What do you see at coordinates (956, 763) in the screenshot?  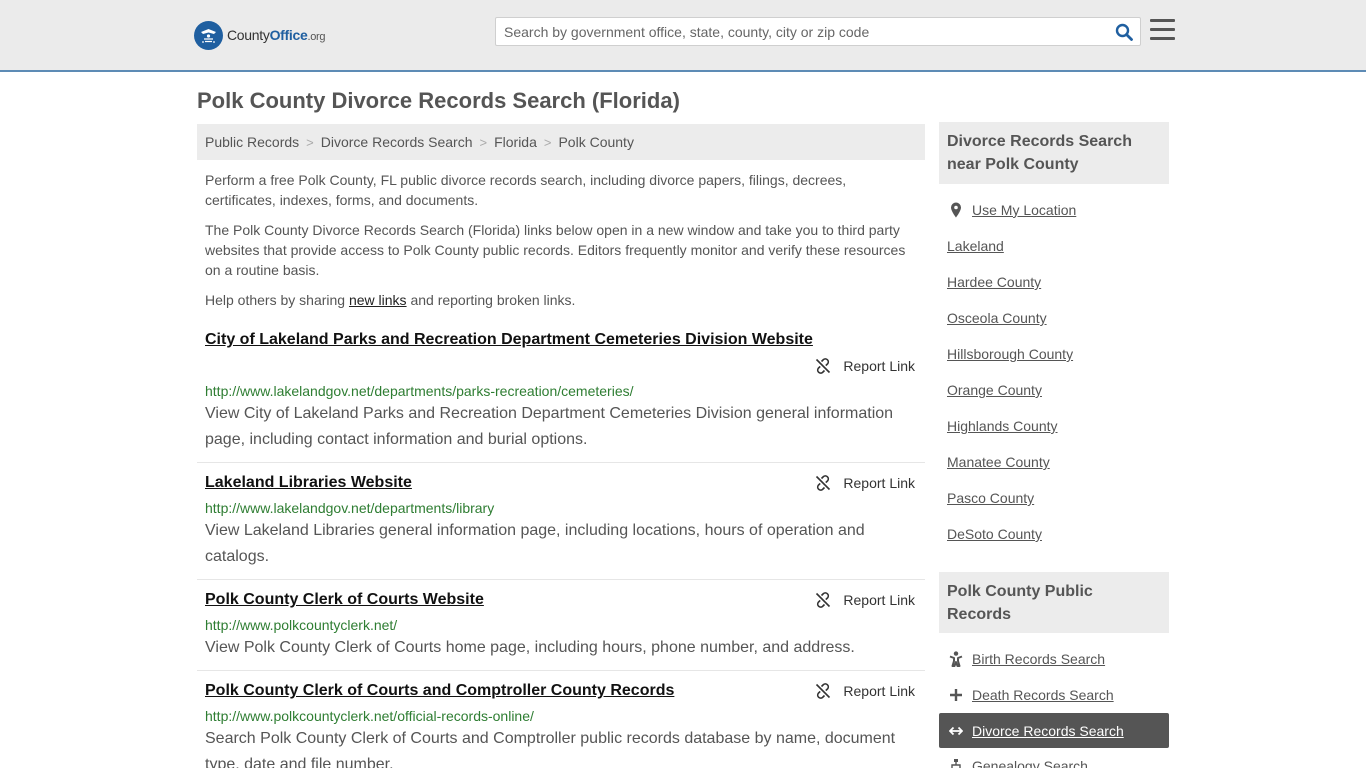 I see `tree-icon` at bounding box center [956, 763].